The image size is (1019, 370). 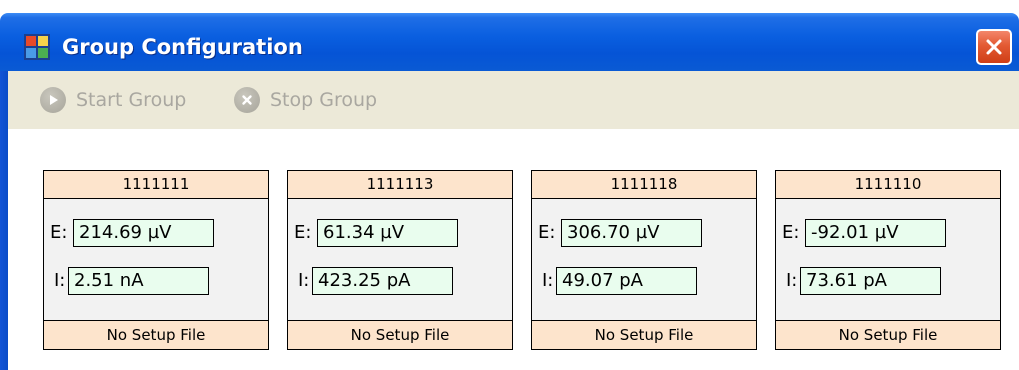 I want to click on panel-id: 1111113, so click(x=400, y=185).